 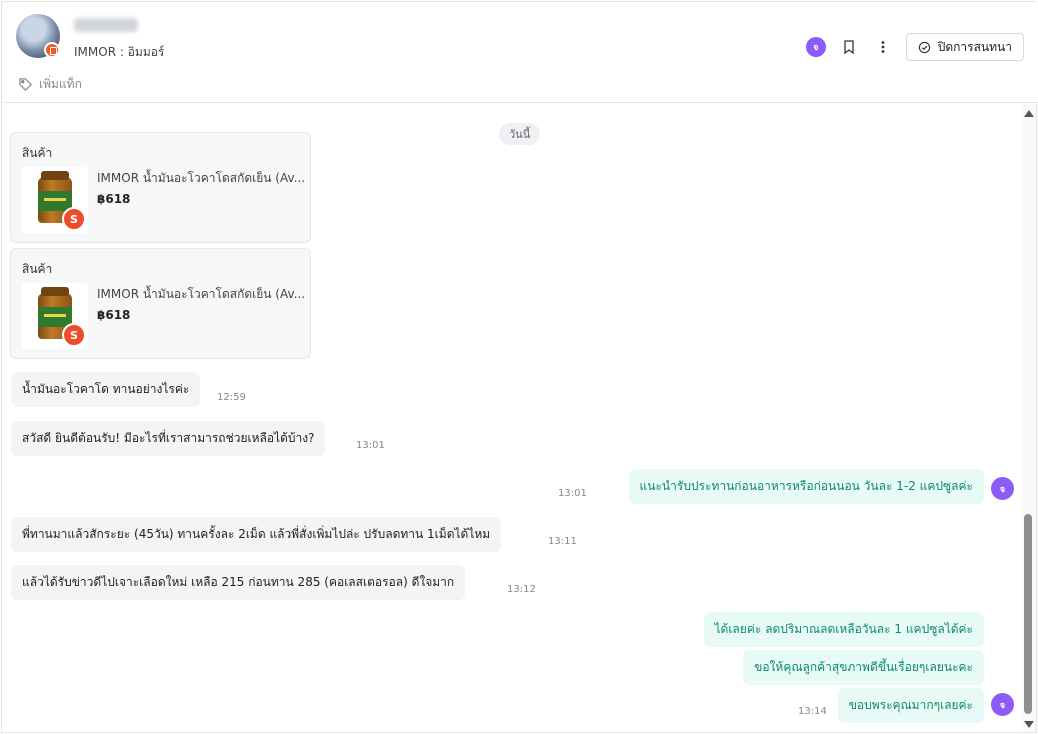 What do you see at coordinates (106, 25) in the screenshot?
I see `customer-name-redacted` at bounding box center [106, 25].